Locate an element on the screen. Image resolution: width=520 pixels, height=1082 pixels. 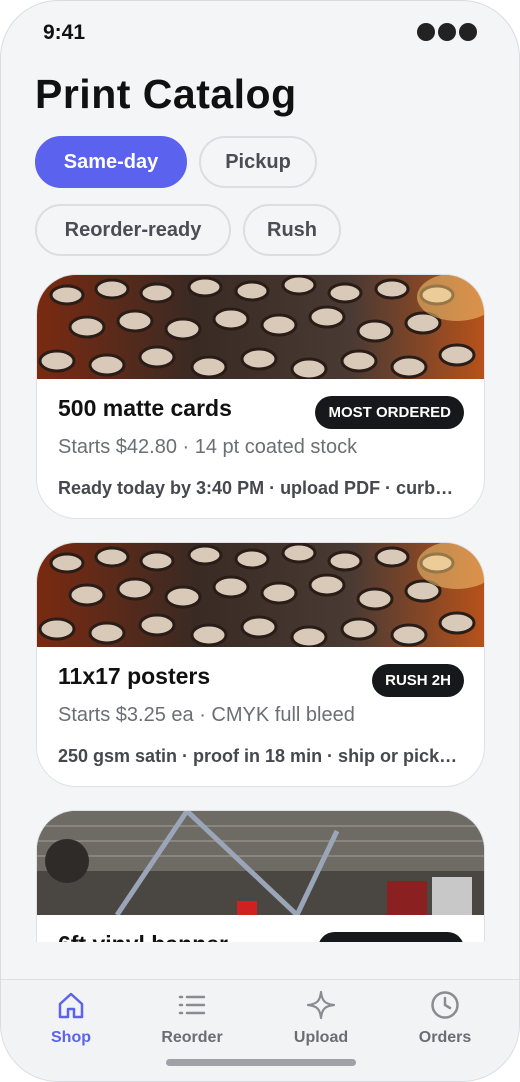
list-icon is located at coordinates (192, 1005).